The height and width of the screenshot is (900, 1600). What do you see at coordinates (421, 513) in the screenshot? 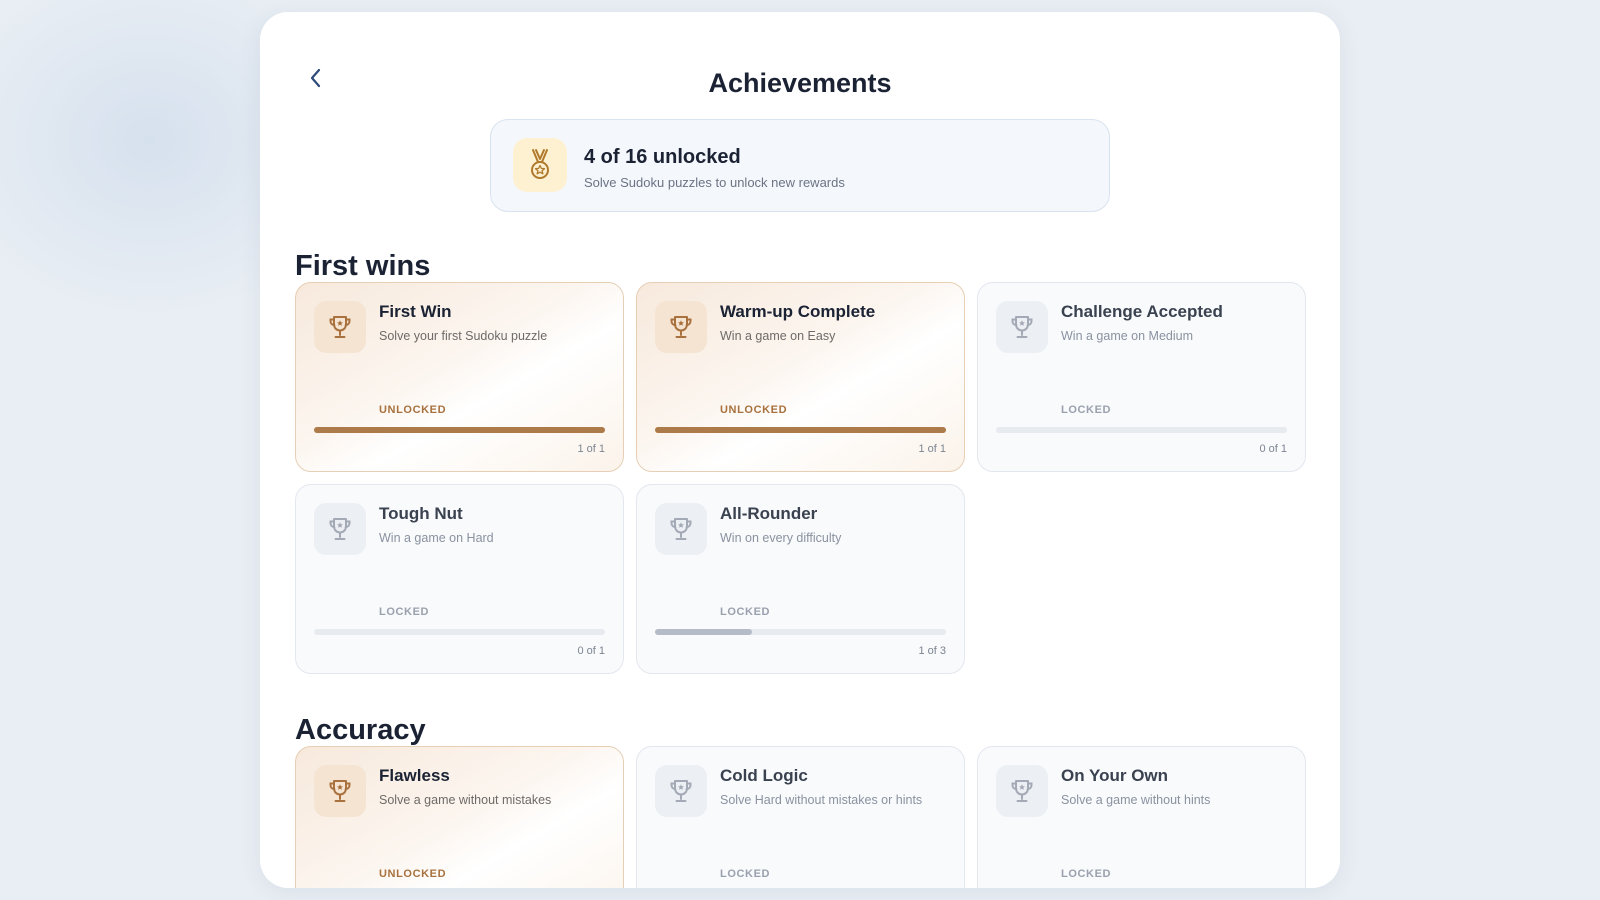
I see `achievement-title: Tough Nut` at bounding box center [421, 513].